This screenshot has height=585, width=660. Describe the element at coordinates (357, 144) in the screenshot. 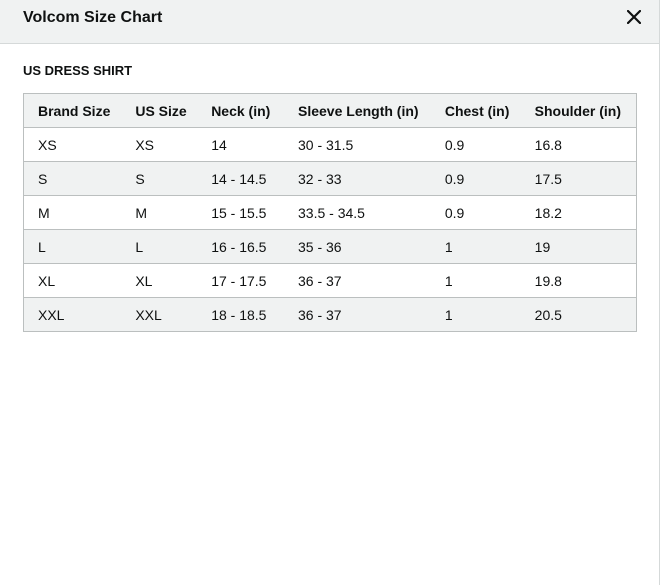

I see `cell-sleeve-length: 30 - 31.5` at that location.